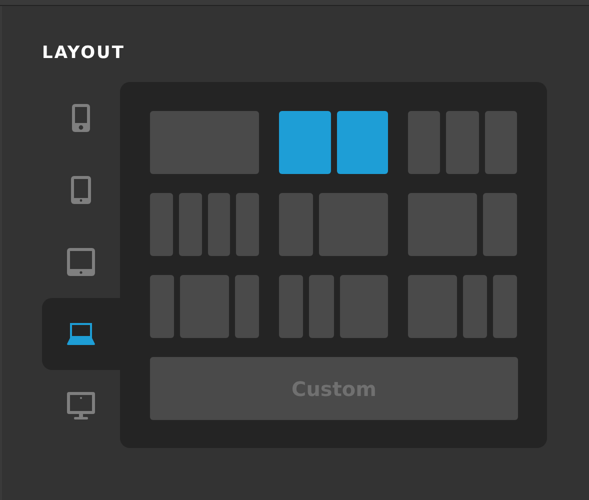 The image size is (589, 500). I want to click on monitor-icon, so click(81, 406).